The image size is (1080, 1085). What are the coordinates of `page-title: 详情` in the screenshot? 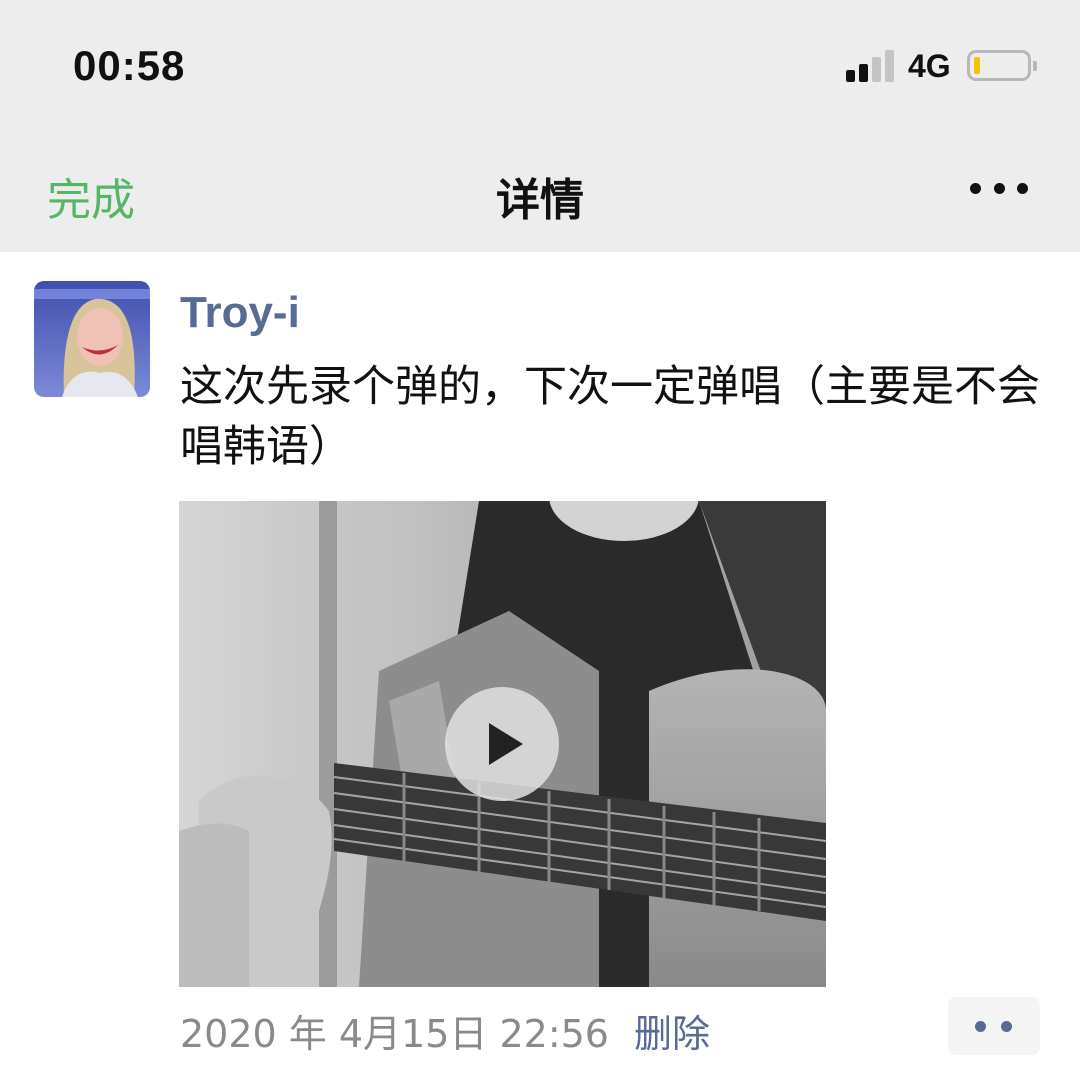 It's located at (540, 200).